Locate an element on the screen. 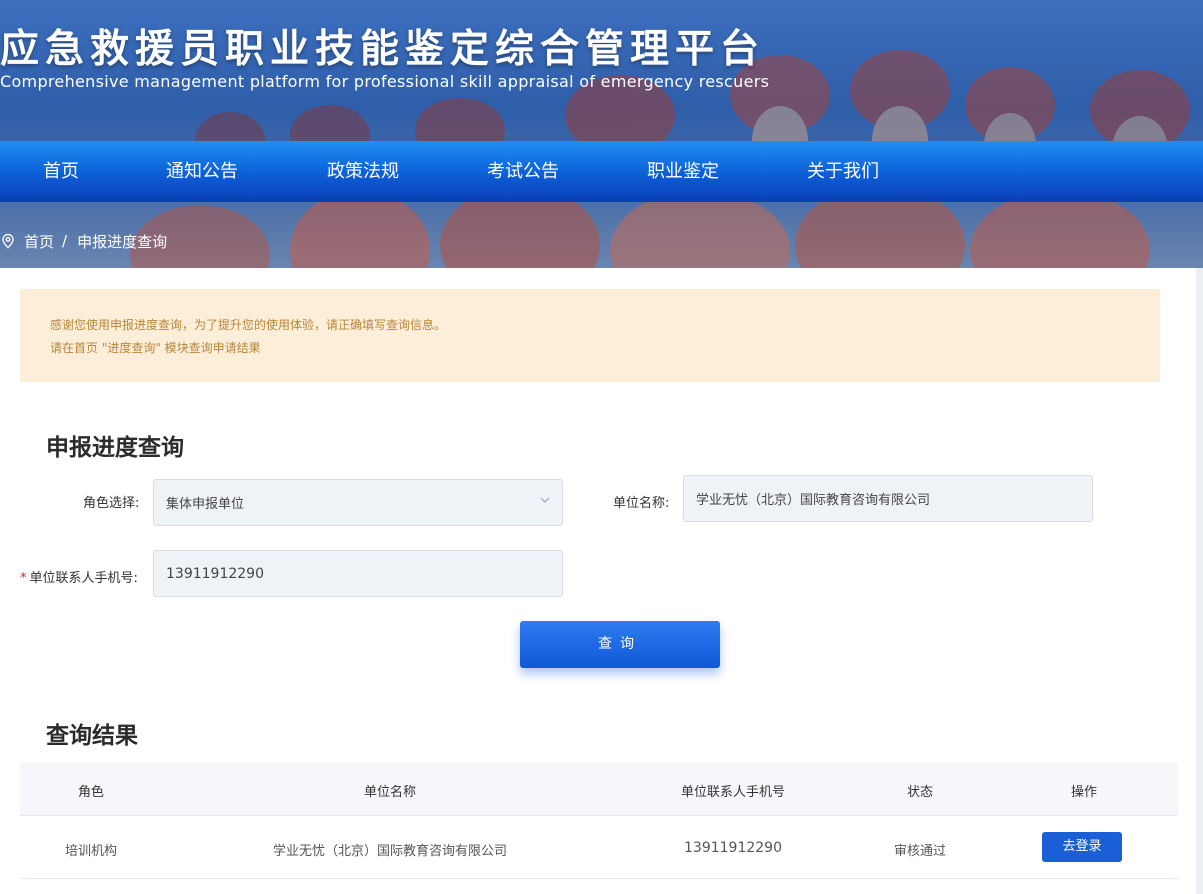 The height and width of the screenshot is (894, 1203). location-pin-icon is located at coordinates (8, 241).